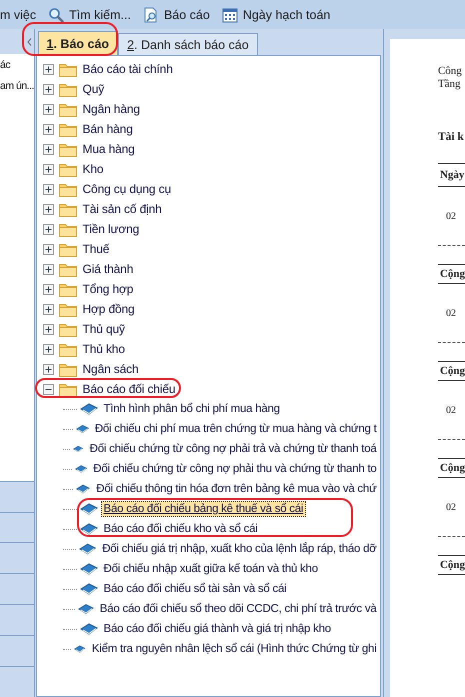 Image resolution: width=465 pixels, height=697 pixels. What do you see at coordinates (234, 649) in the screenshot?
I see `report-item: Kiểm tra nguyên nhân lệch sổ cái (Hình thức Chứng từ ghi` at bounding box center [234, 649].